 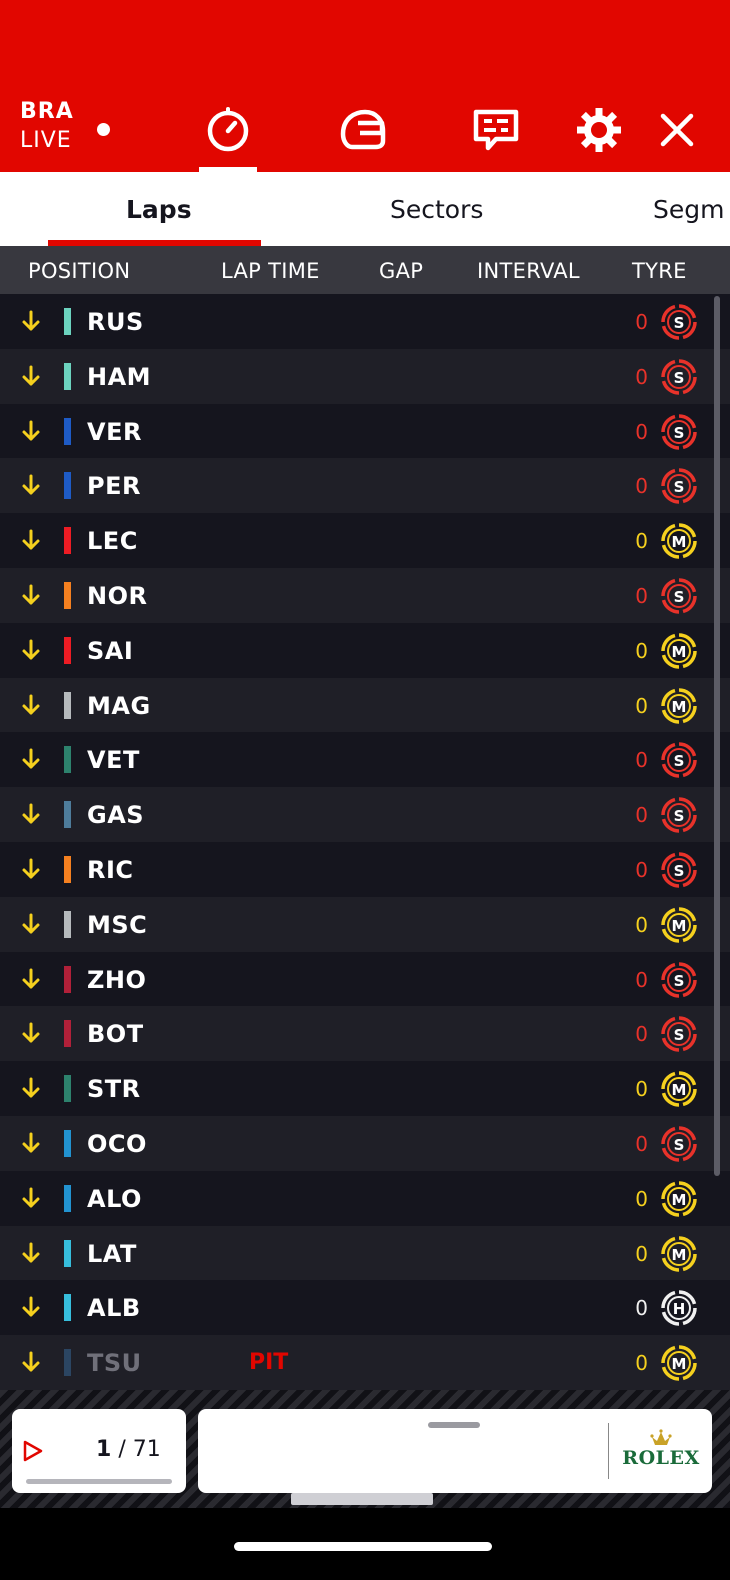 I want to click on table-row: NOR 0 S, so click(x=365, y=595).